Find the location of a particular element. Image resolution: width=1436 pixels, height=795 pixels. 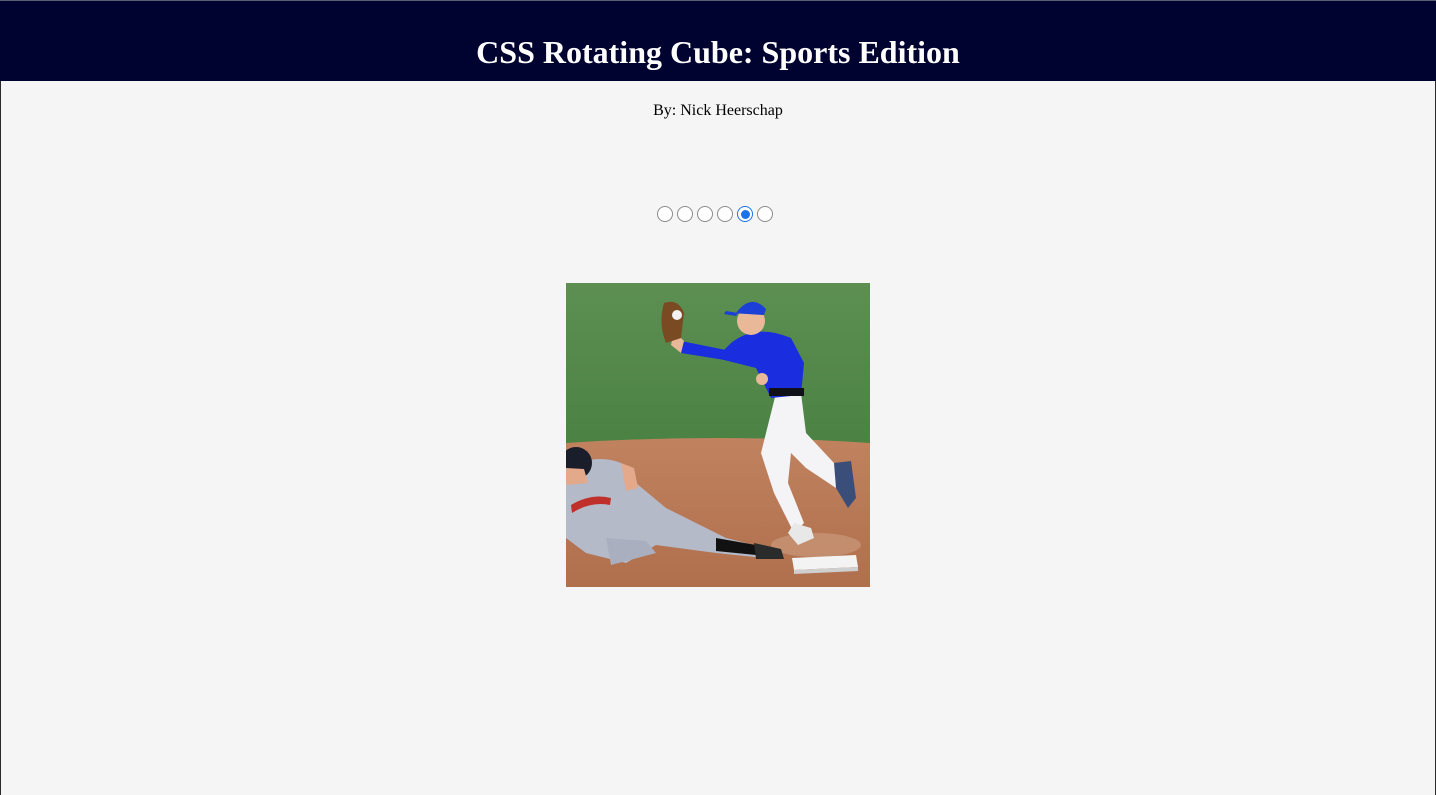

cube-face-selector is located at coordinates (715, 214).